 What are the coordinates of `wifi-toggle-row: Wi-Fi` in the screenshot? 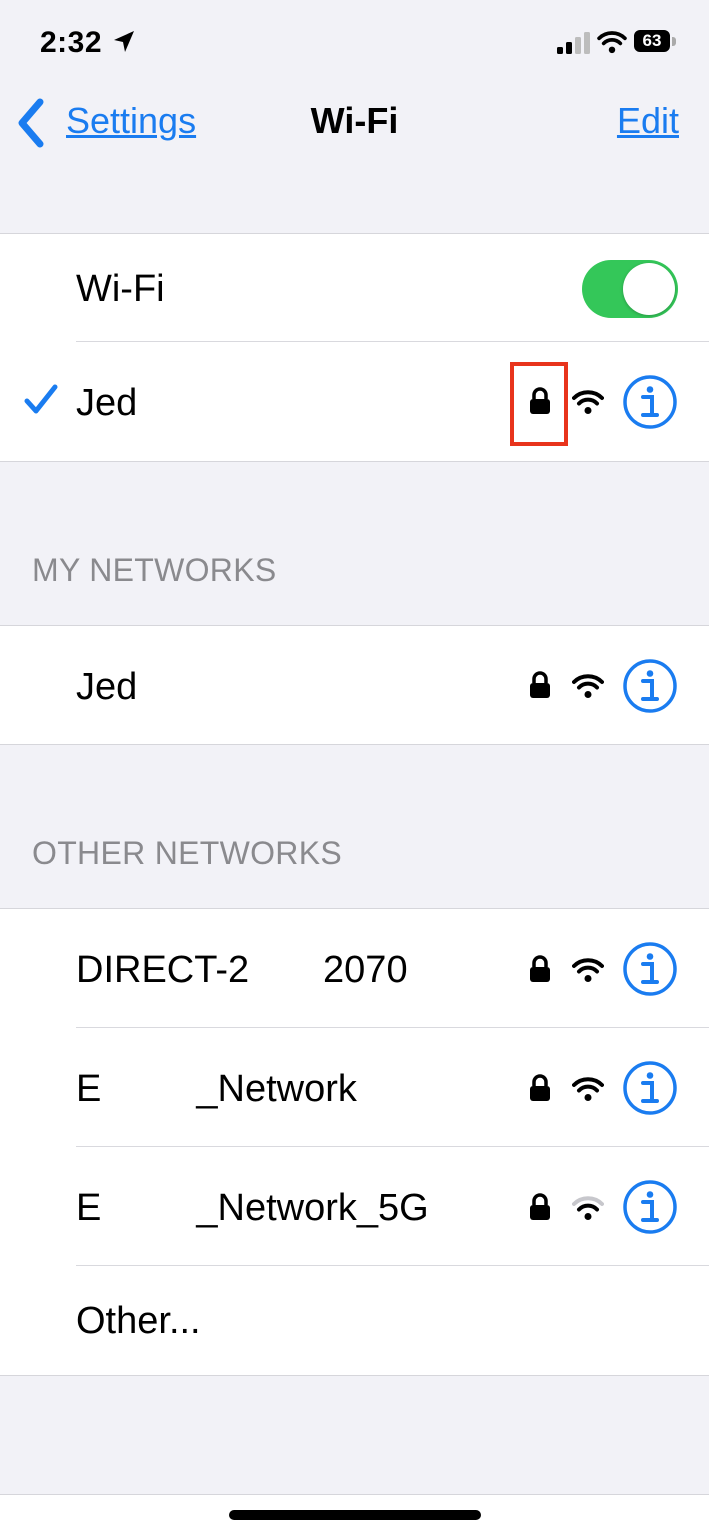 It's located at (354, 288).